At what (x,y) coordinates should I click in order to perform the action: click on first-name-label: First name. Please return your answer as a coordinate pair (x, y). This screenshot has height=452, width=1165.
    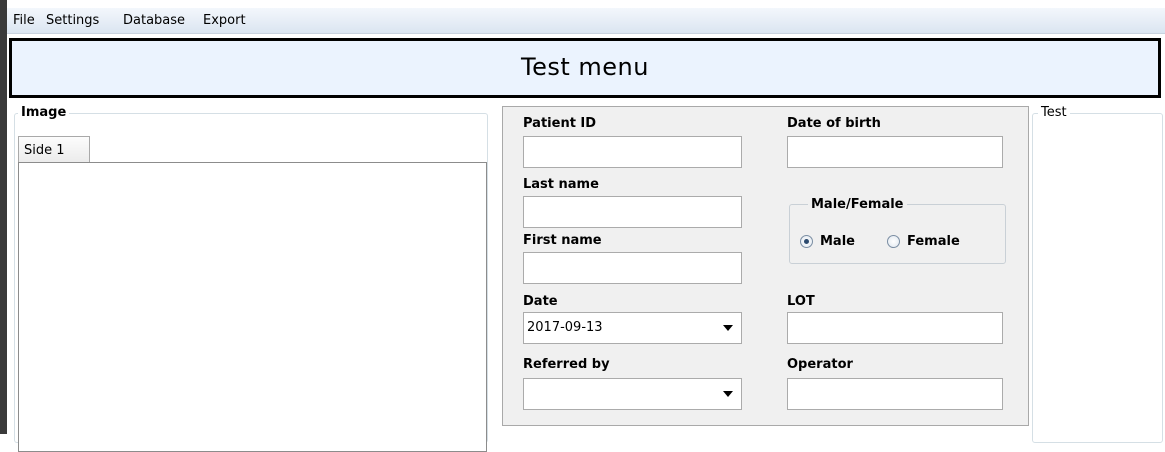
    Looking at the image, I should click on (562, 240).